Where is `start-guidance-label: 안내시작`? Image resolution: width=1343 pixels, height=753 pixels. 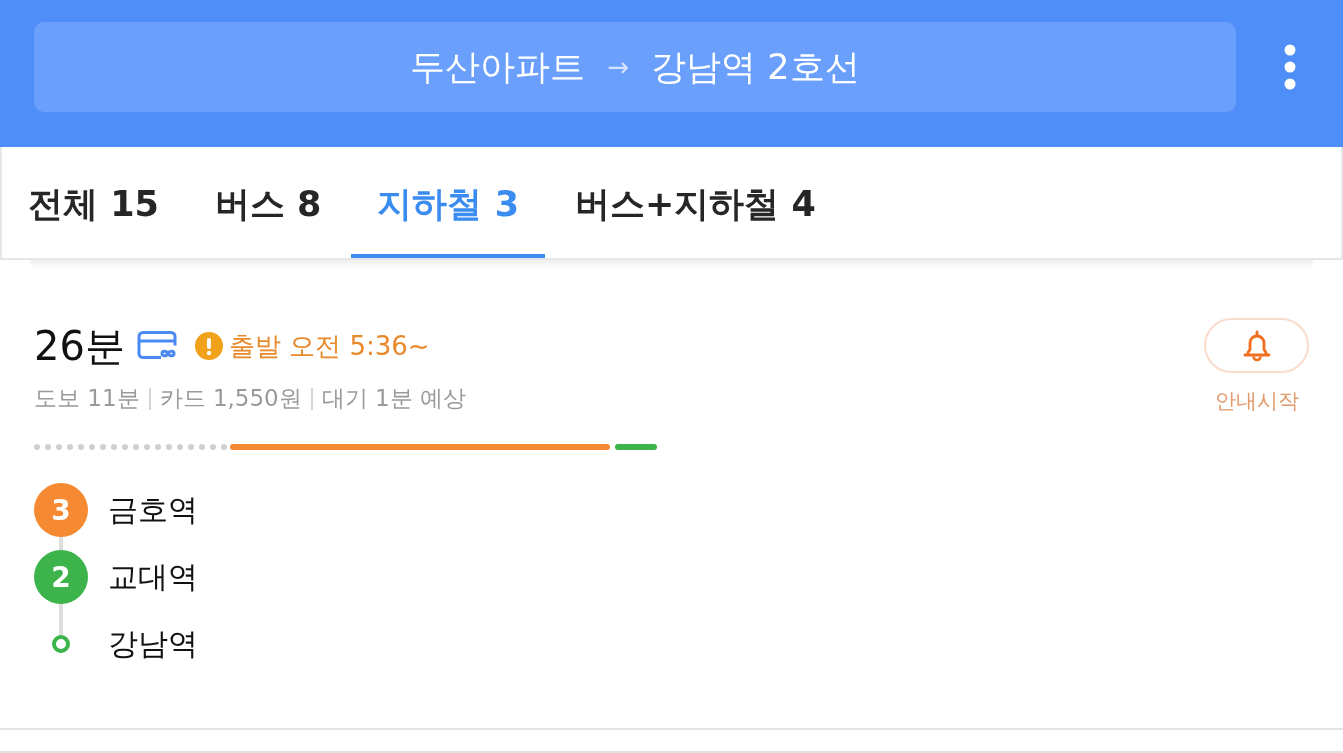 start-guidance-label: 안내시작 is located at coordinates (1256, 401).